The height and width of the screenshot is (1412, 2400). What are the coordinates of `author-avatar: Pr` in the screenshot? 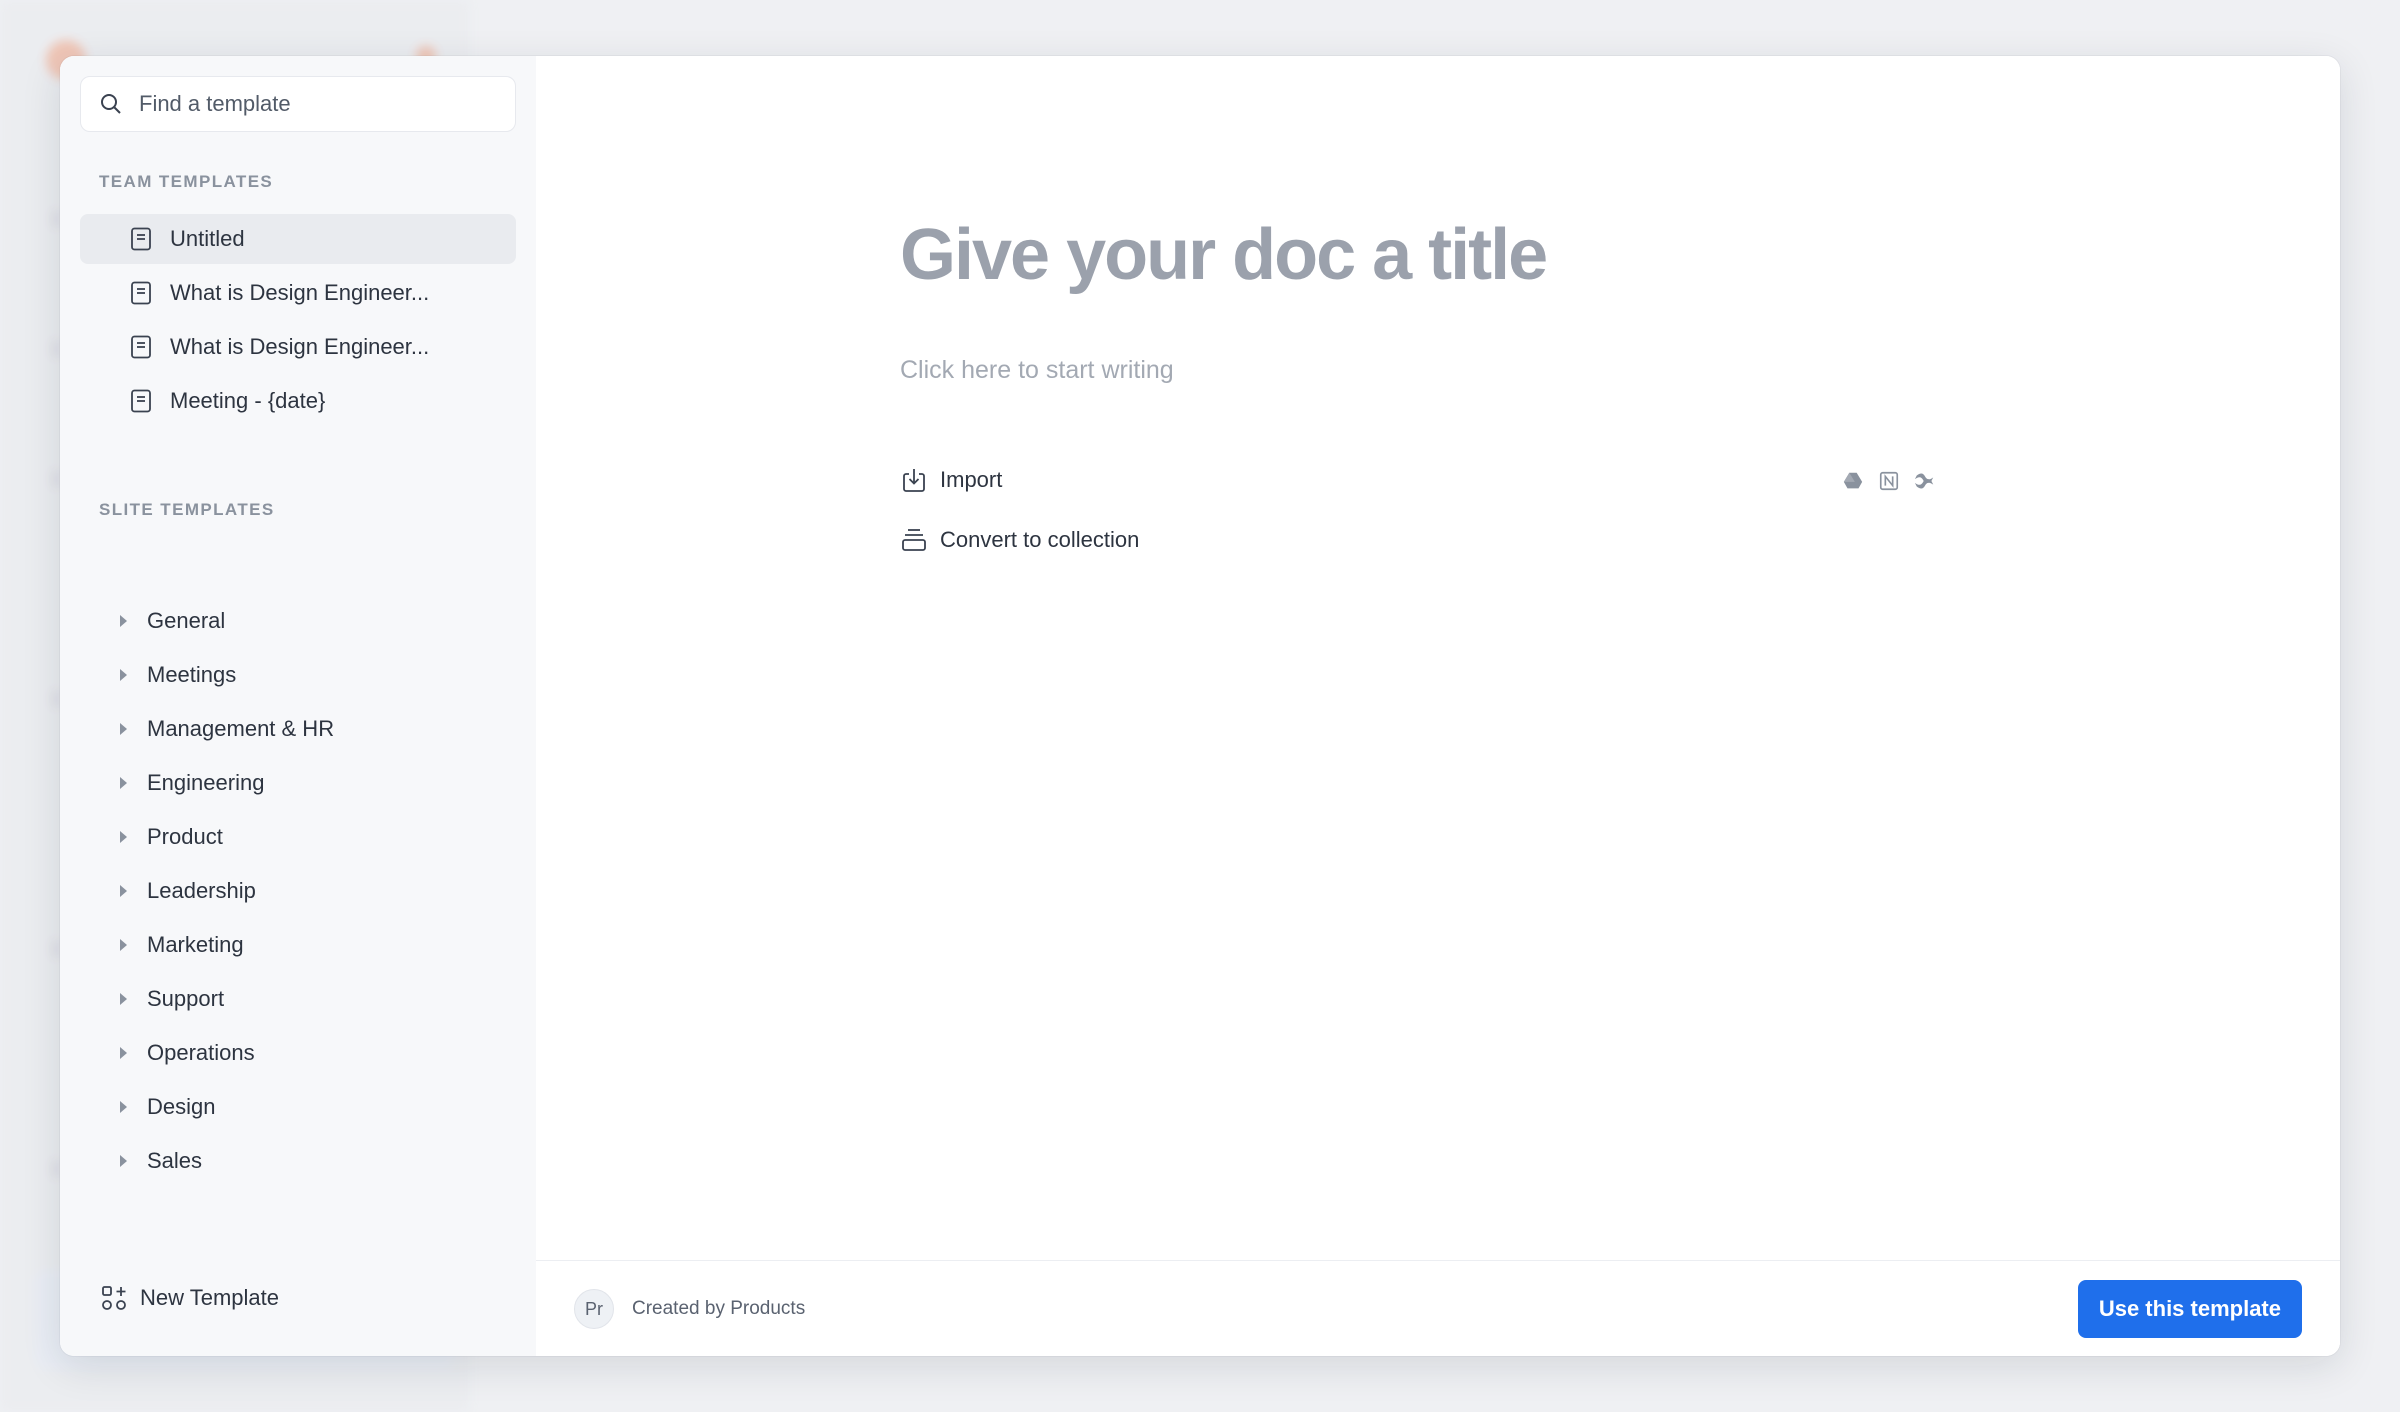 It's located at (594, 1309).